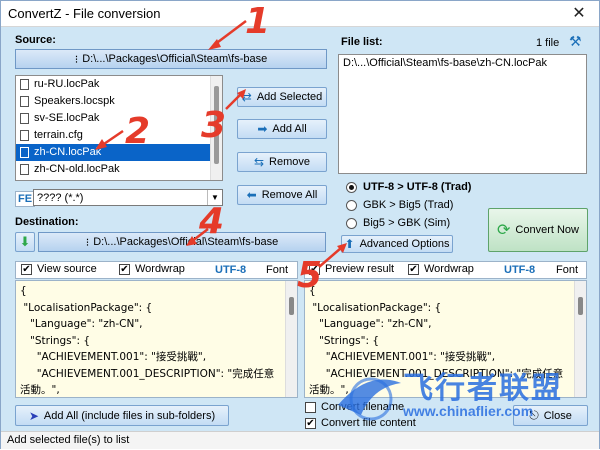 This screenshot has height=450, width=600. I want to click on convert-now-button: ⟳ Convert Now, so click(538, 230).